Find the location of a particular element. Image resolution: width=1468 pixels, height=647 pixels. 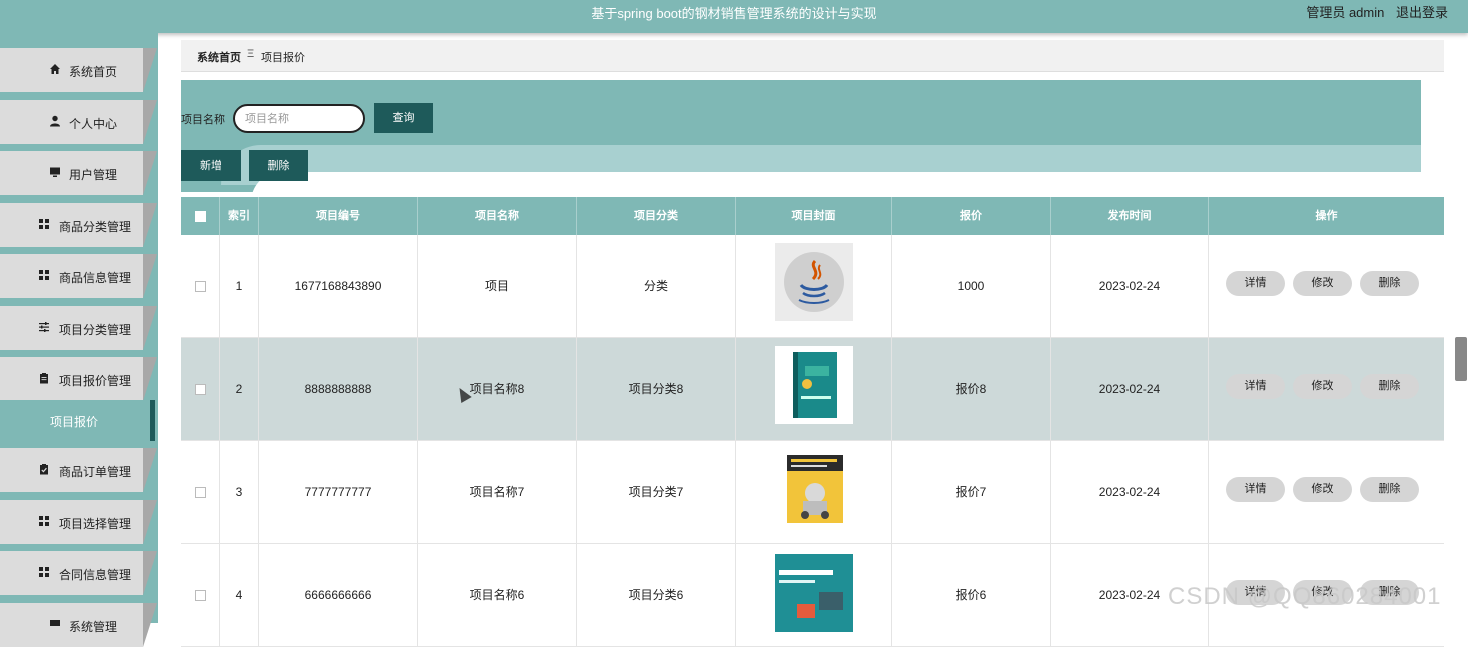

name-cell: 项目名称8 is located at coordinates (497, 389).